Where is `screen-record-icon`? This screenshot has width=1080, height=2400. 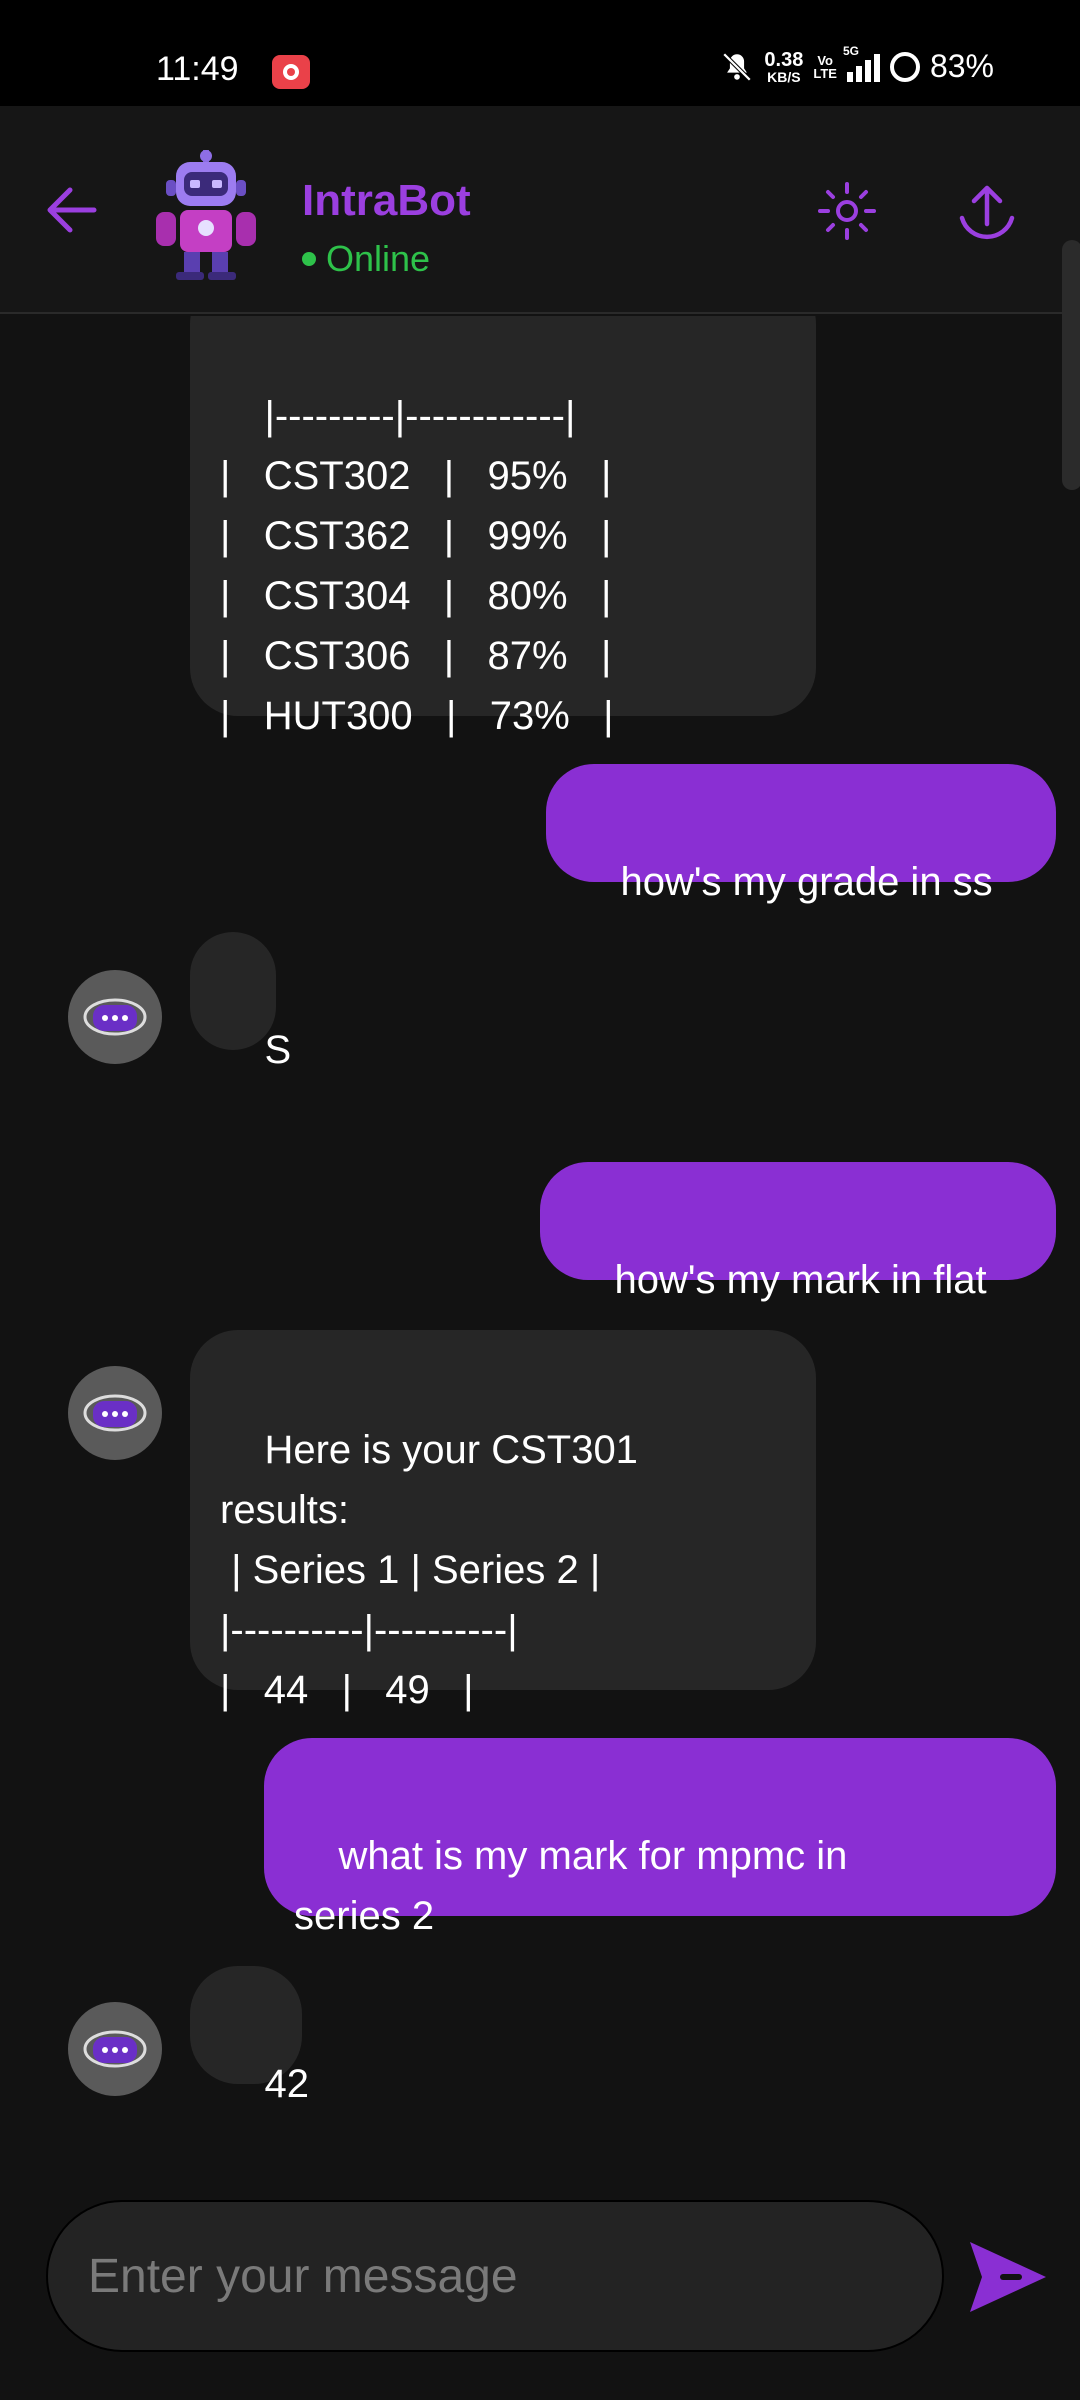
screen-record-icon is located at coordinates (291, 72).